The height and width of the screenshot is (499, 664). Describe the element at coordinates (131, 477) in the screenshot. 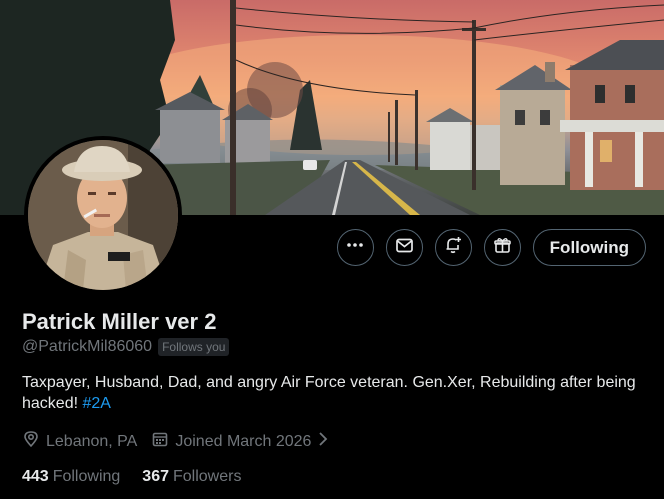

I see `follow-counts: 443 Following 367 Followers` at that location.